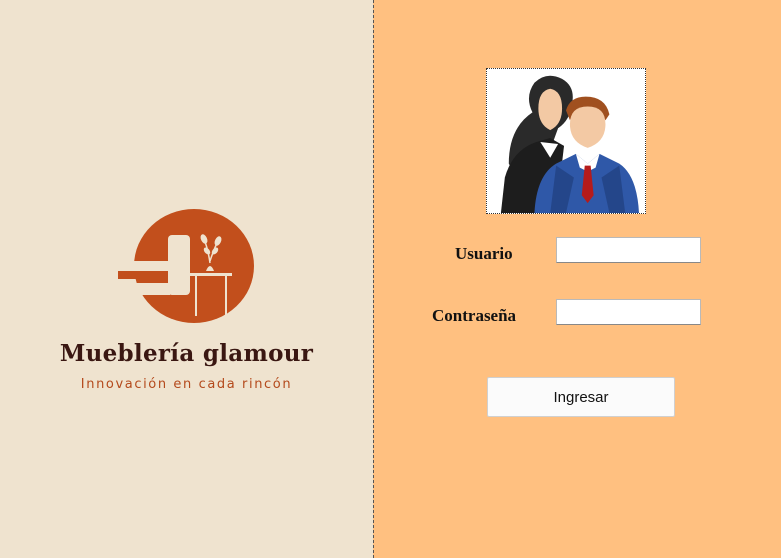 The height and width of the screenshot is (558, 781). I want to click on login-button: Ingresar, so click(581, 397).